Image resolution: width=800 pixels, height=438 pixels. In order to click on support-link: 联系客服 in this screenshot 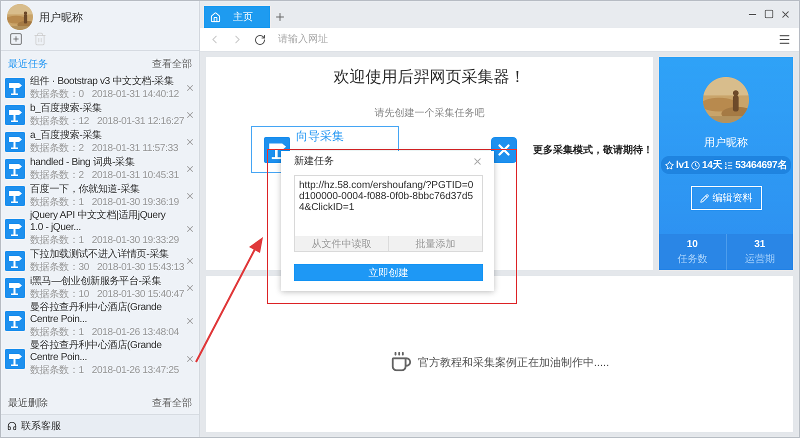, I will do `click(41, 426)`.